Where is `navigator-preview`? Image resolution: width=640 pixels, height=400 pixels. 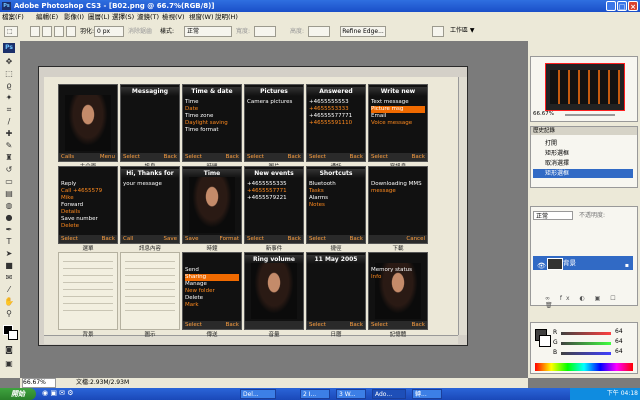
navigator-preview is located at coordinates (585, 87).